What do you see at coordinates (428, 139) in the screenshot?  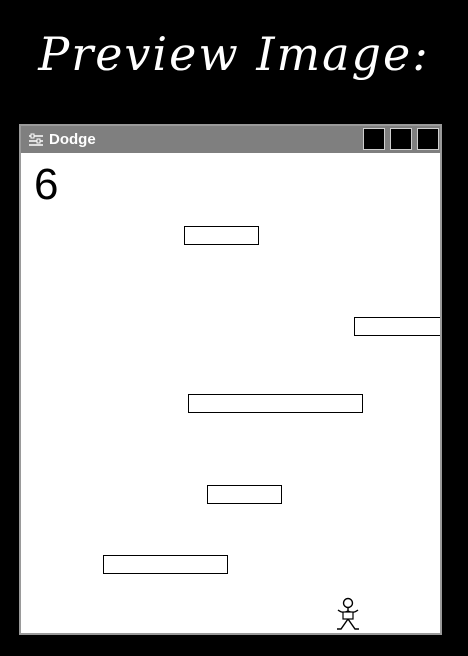 I see `close-button` at bounding box center [428, 139].